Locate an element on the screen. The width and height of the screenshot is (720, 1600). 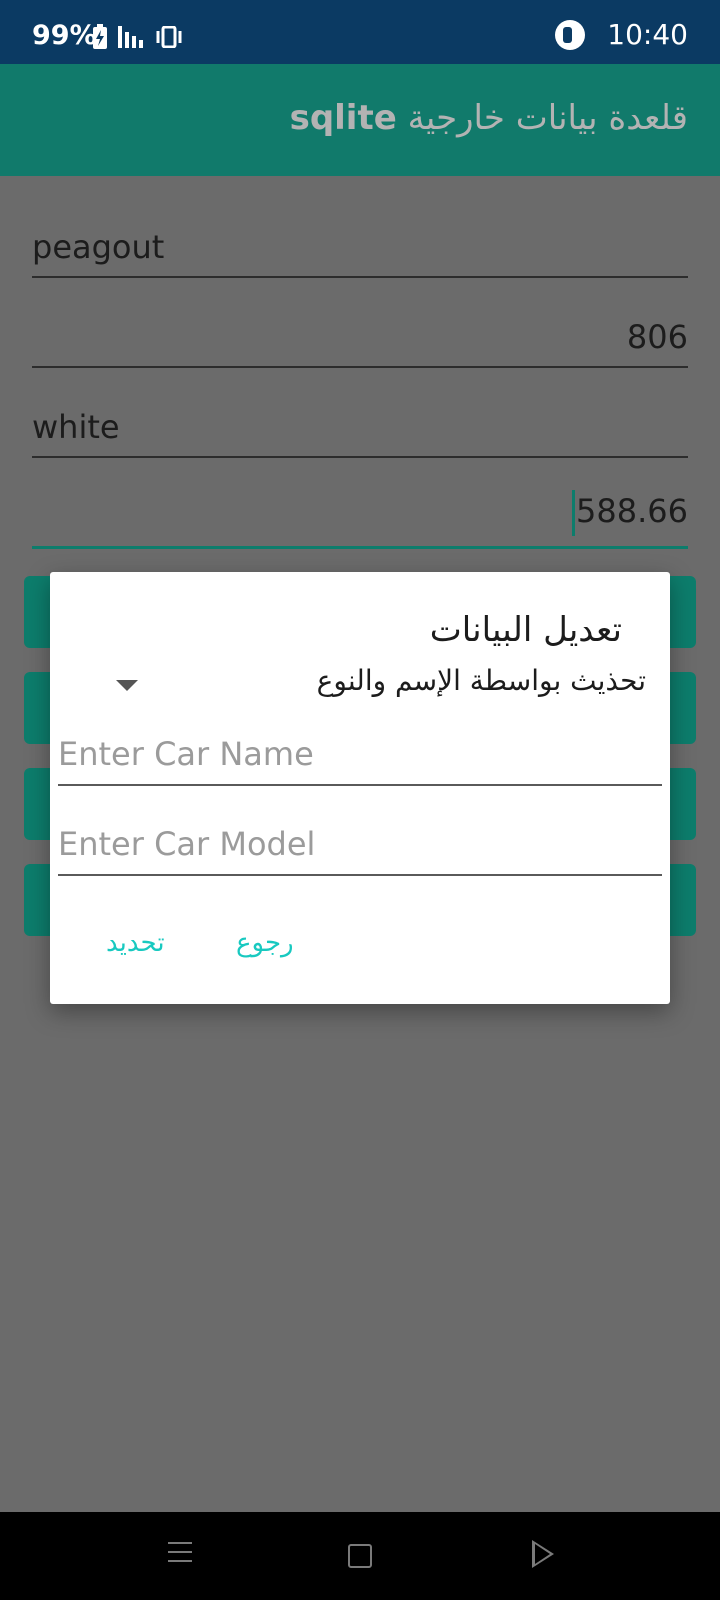
clock: 10:40 is located at coordinates (647, 34).